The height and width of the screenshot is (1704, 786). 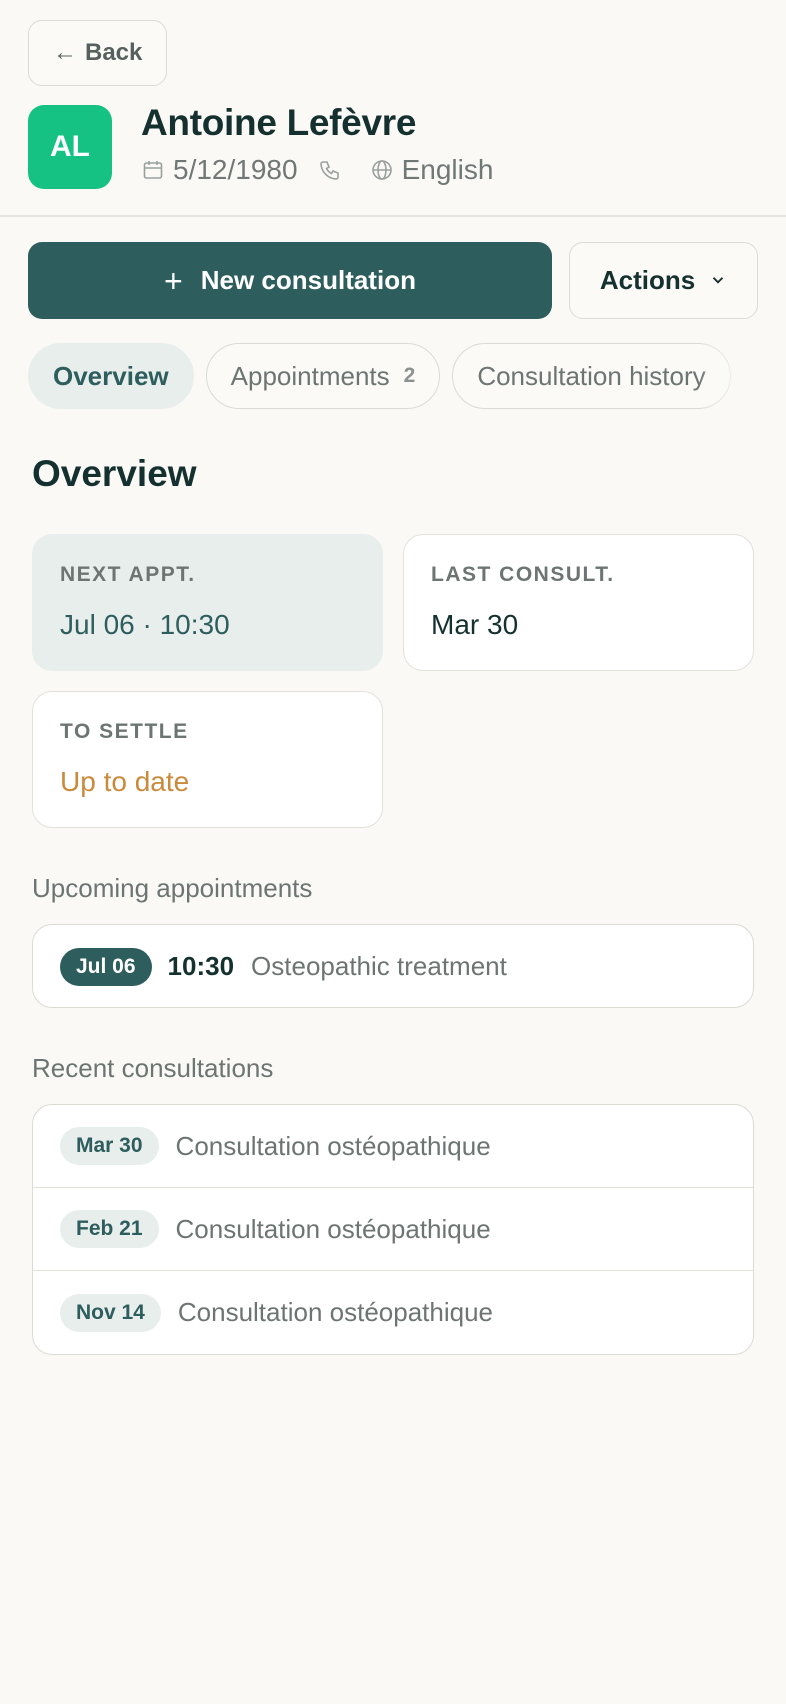 I want to click on card-value: Mar 30, so click(x=475, y=624).